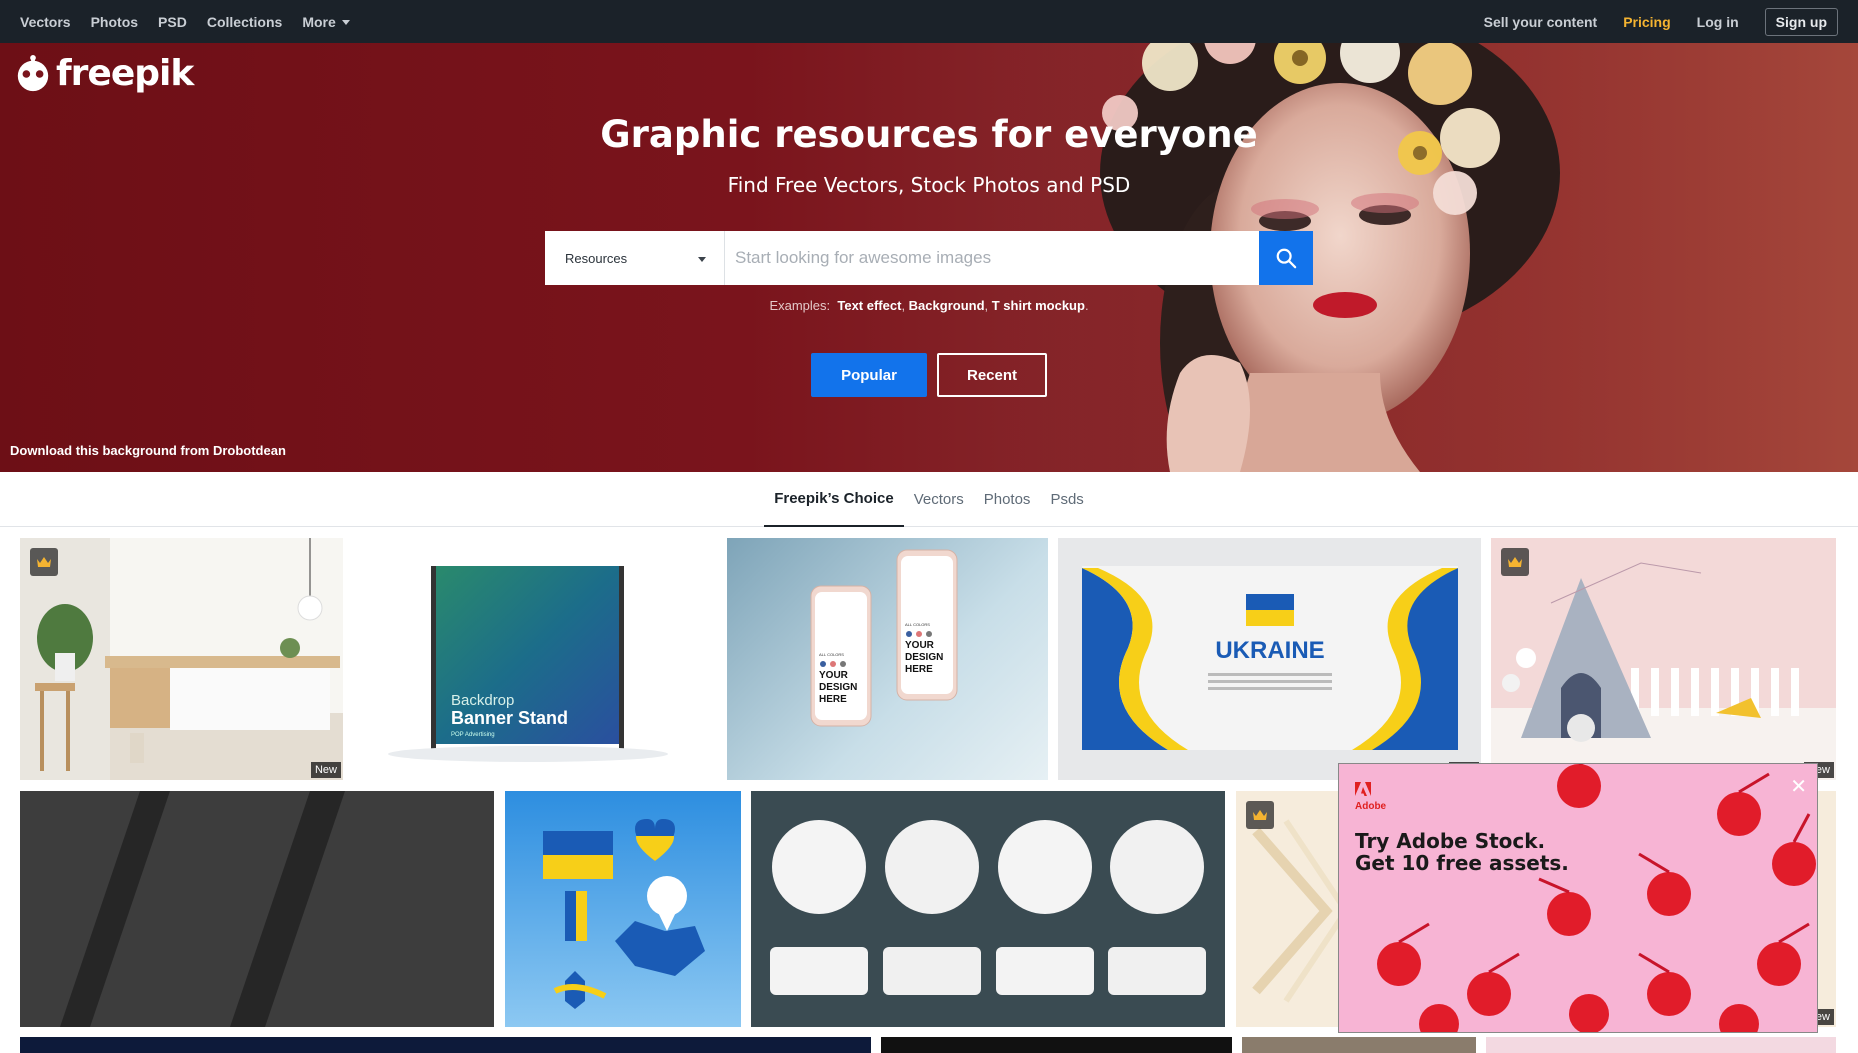 This screenshot has width=1858, height=1053. Describe the element at coordinates (1450, 841) in the screenshot. I see `ad-line1: Try Adobe Stock.` at that location.